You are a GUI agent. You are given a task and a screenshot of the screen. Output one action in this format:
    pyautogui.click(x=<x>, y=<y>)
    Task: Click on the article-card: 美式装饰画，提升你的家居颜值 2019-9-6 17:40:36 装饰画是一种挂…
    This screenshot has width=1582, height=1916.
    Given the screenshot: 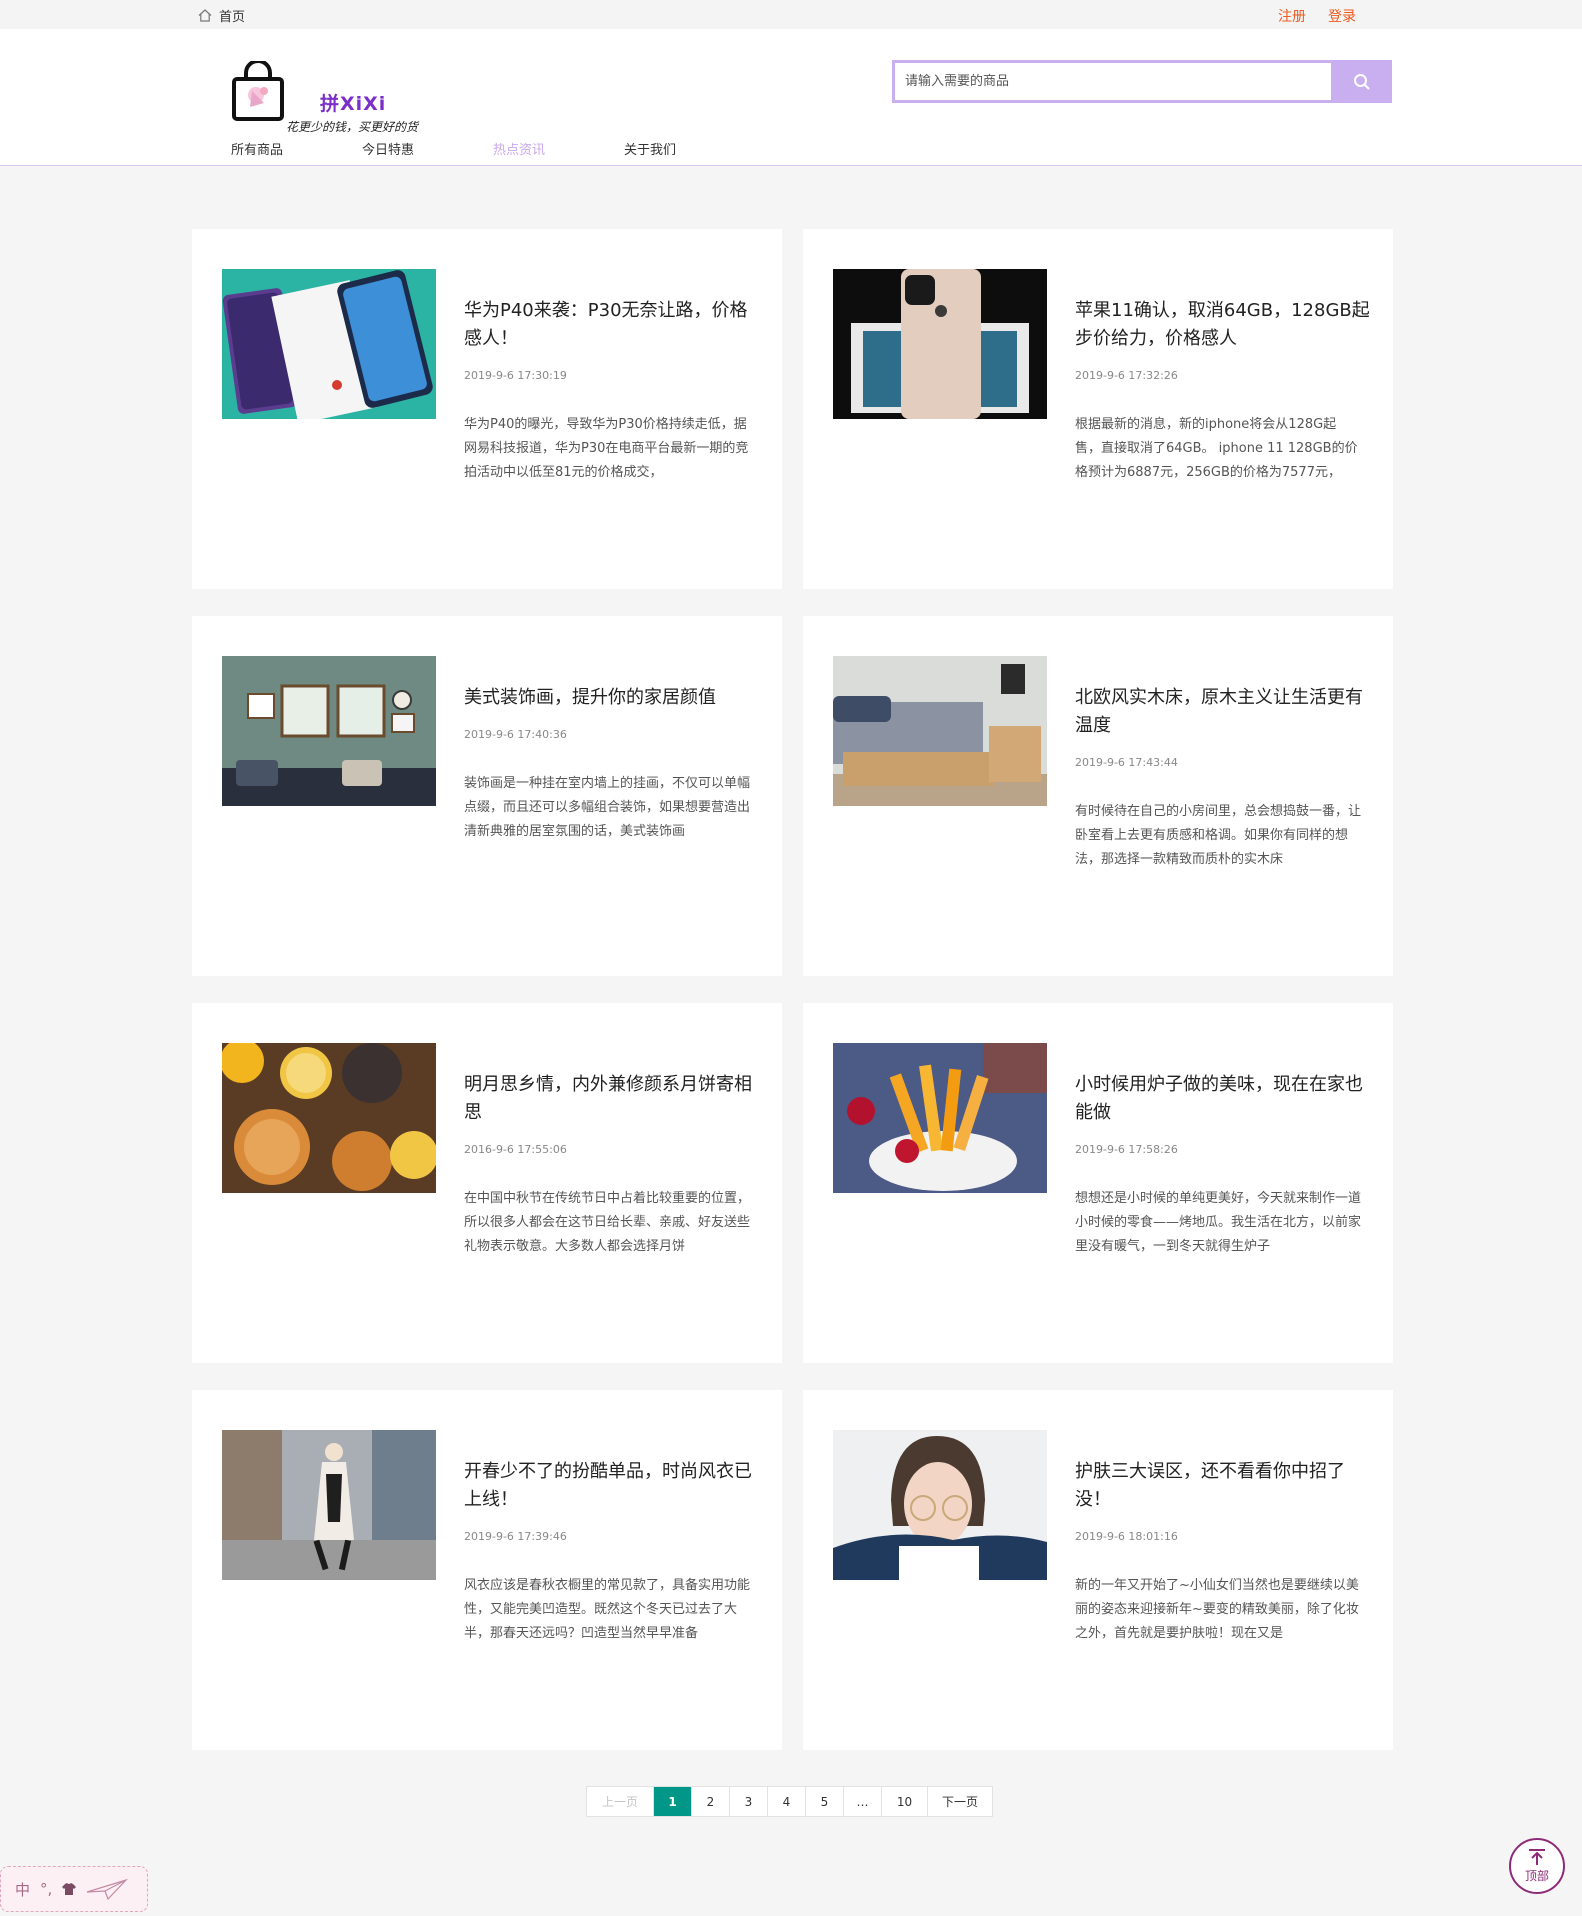 What is the action you would take?
    pyautogui.click(x=487, y=796)
    